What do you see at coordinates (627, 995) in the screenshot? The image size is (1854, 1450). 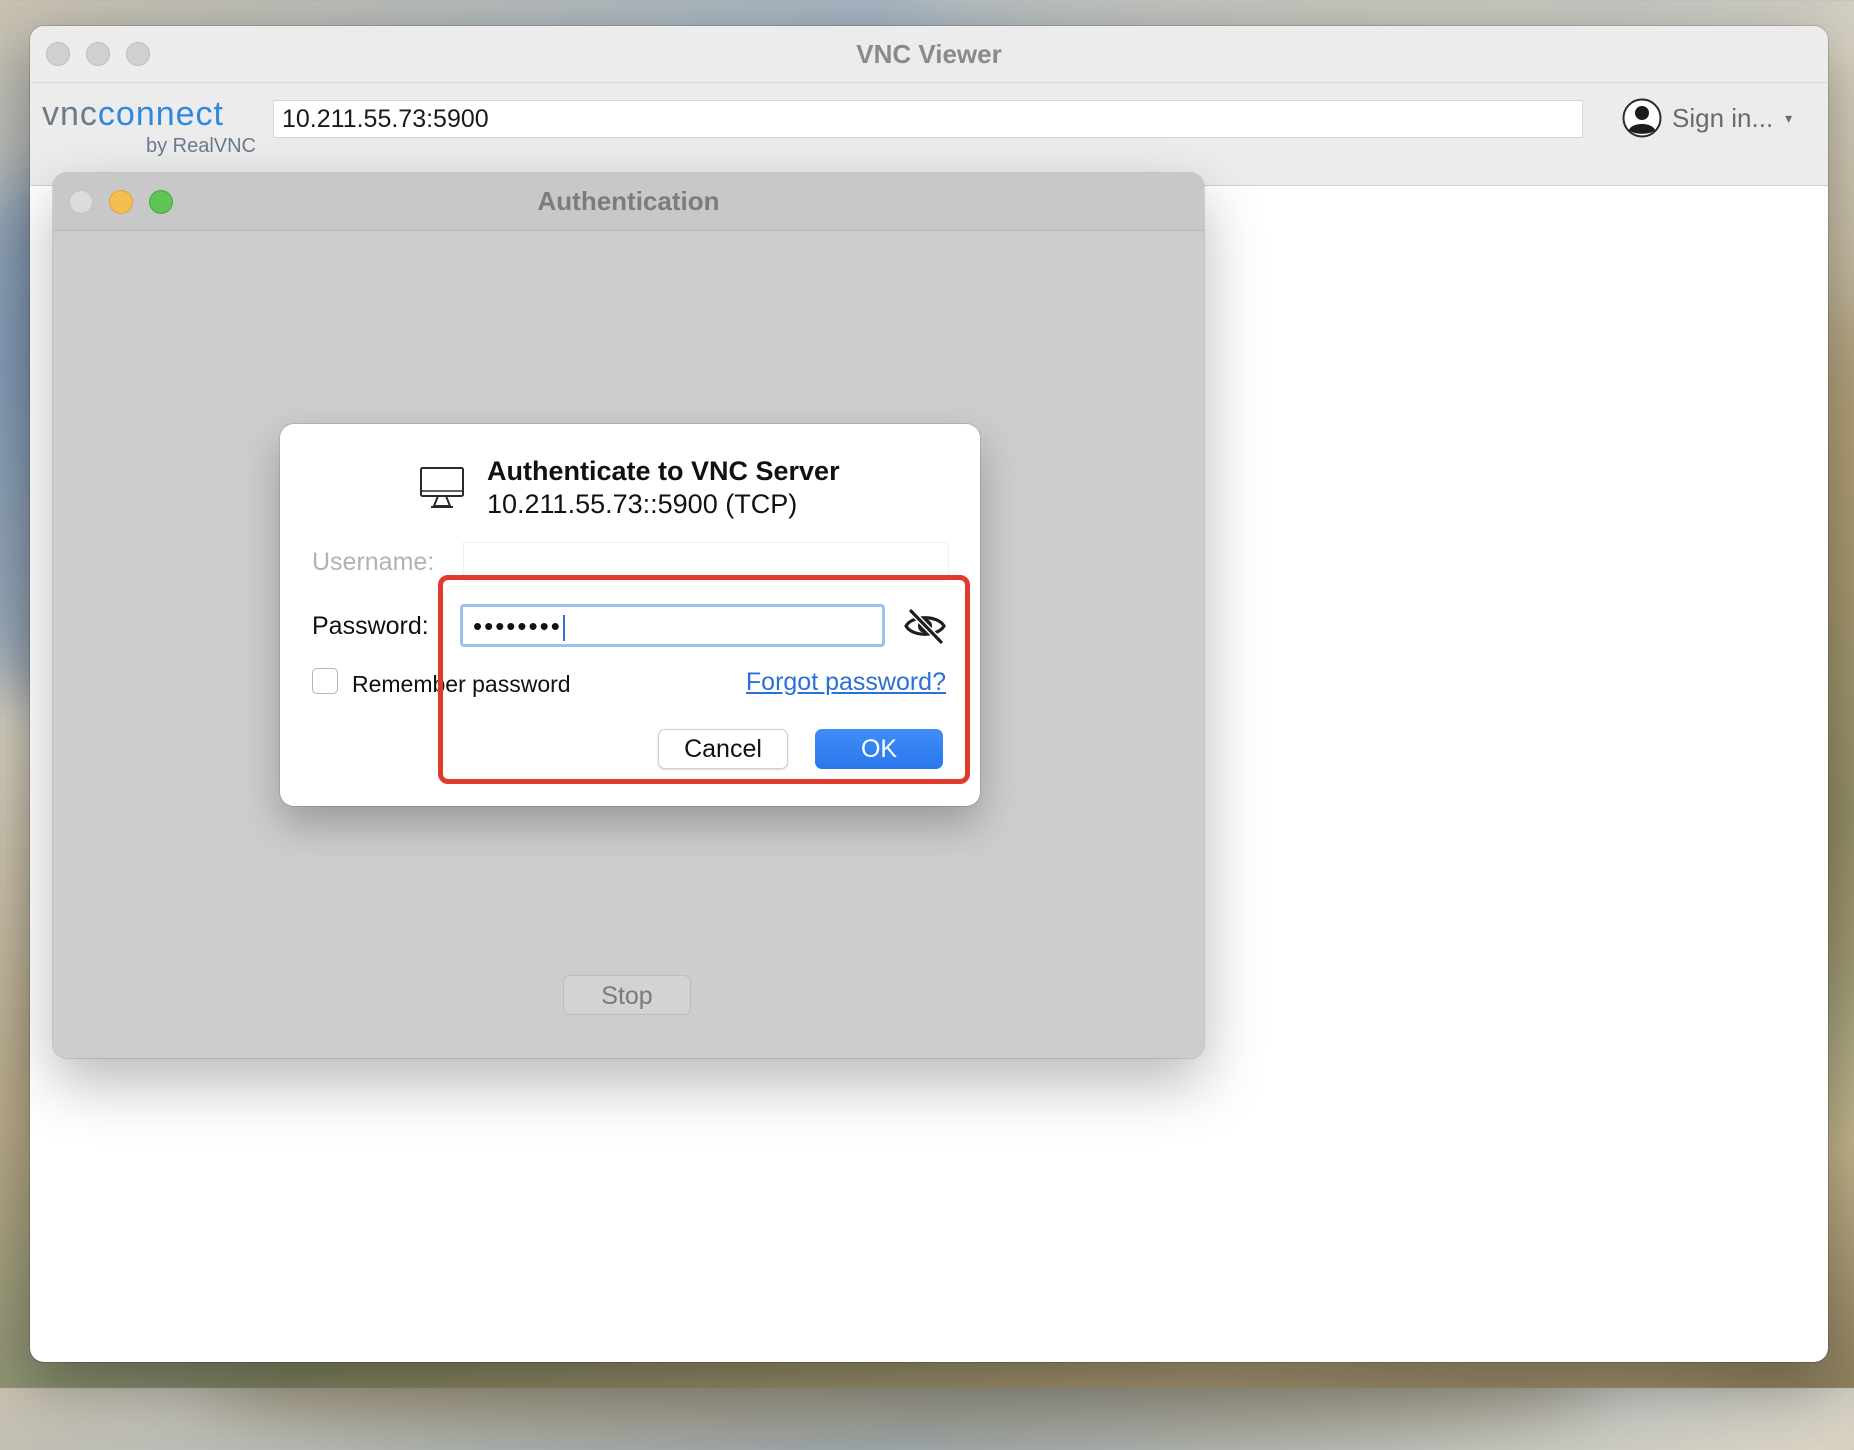 I see `stop-button: Stop` at bounding box center [627, 995].